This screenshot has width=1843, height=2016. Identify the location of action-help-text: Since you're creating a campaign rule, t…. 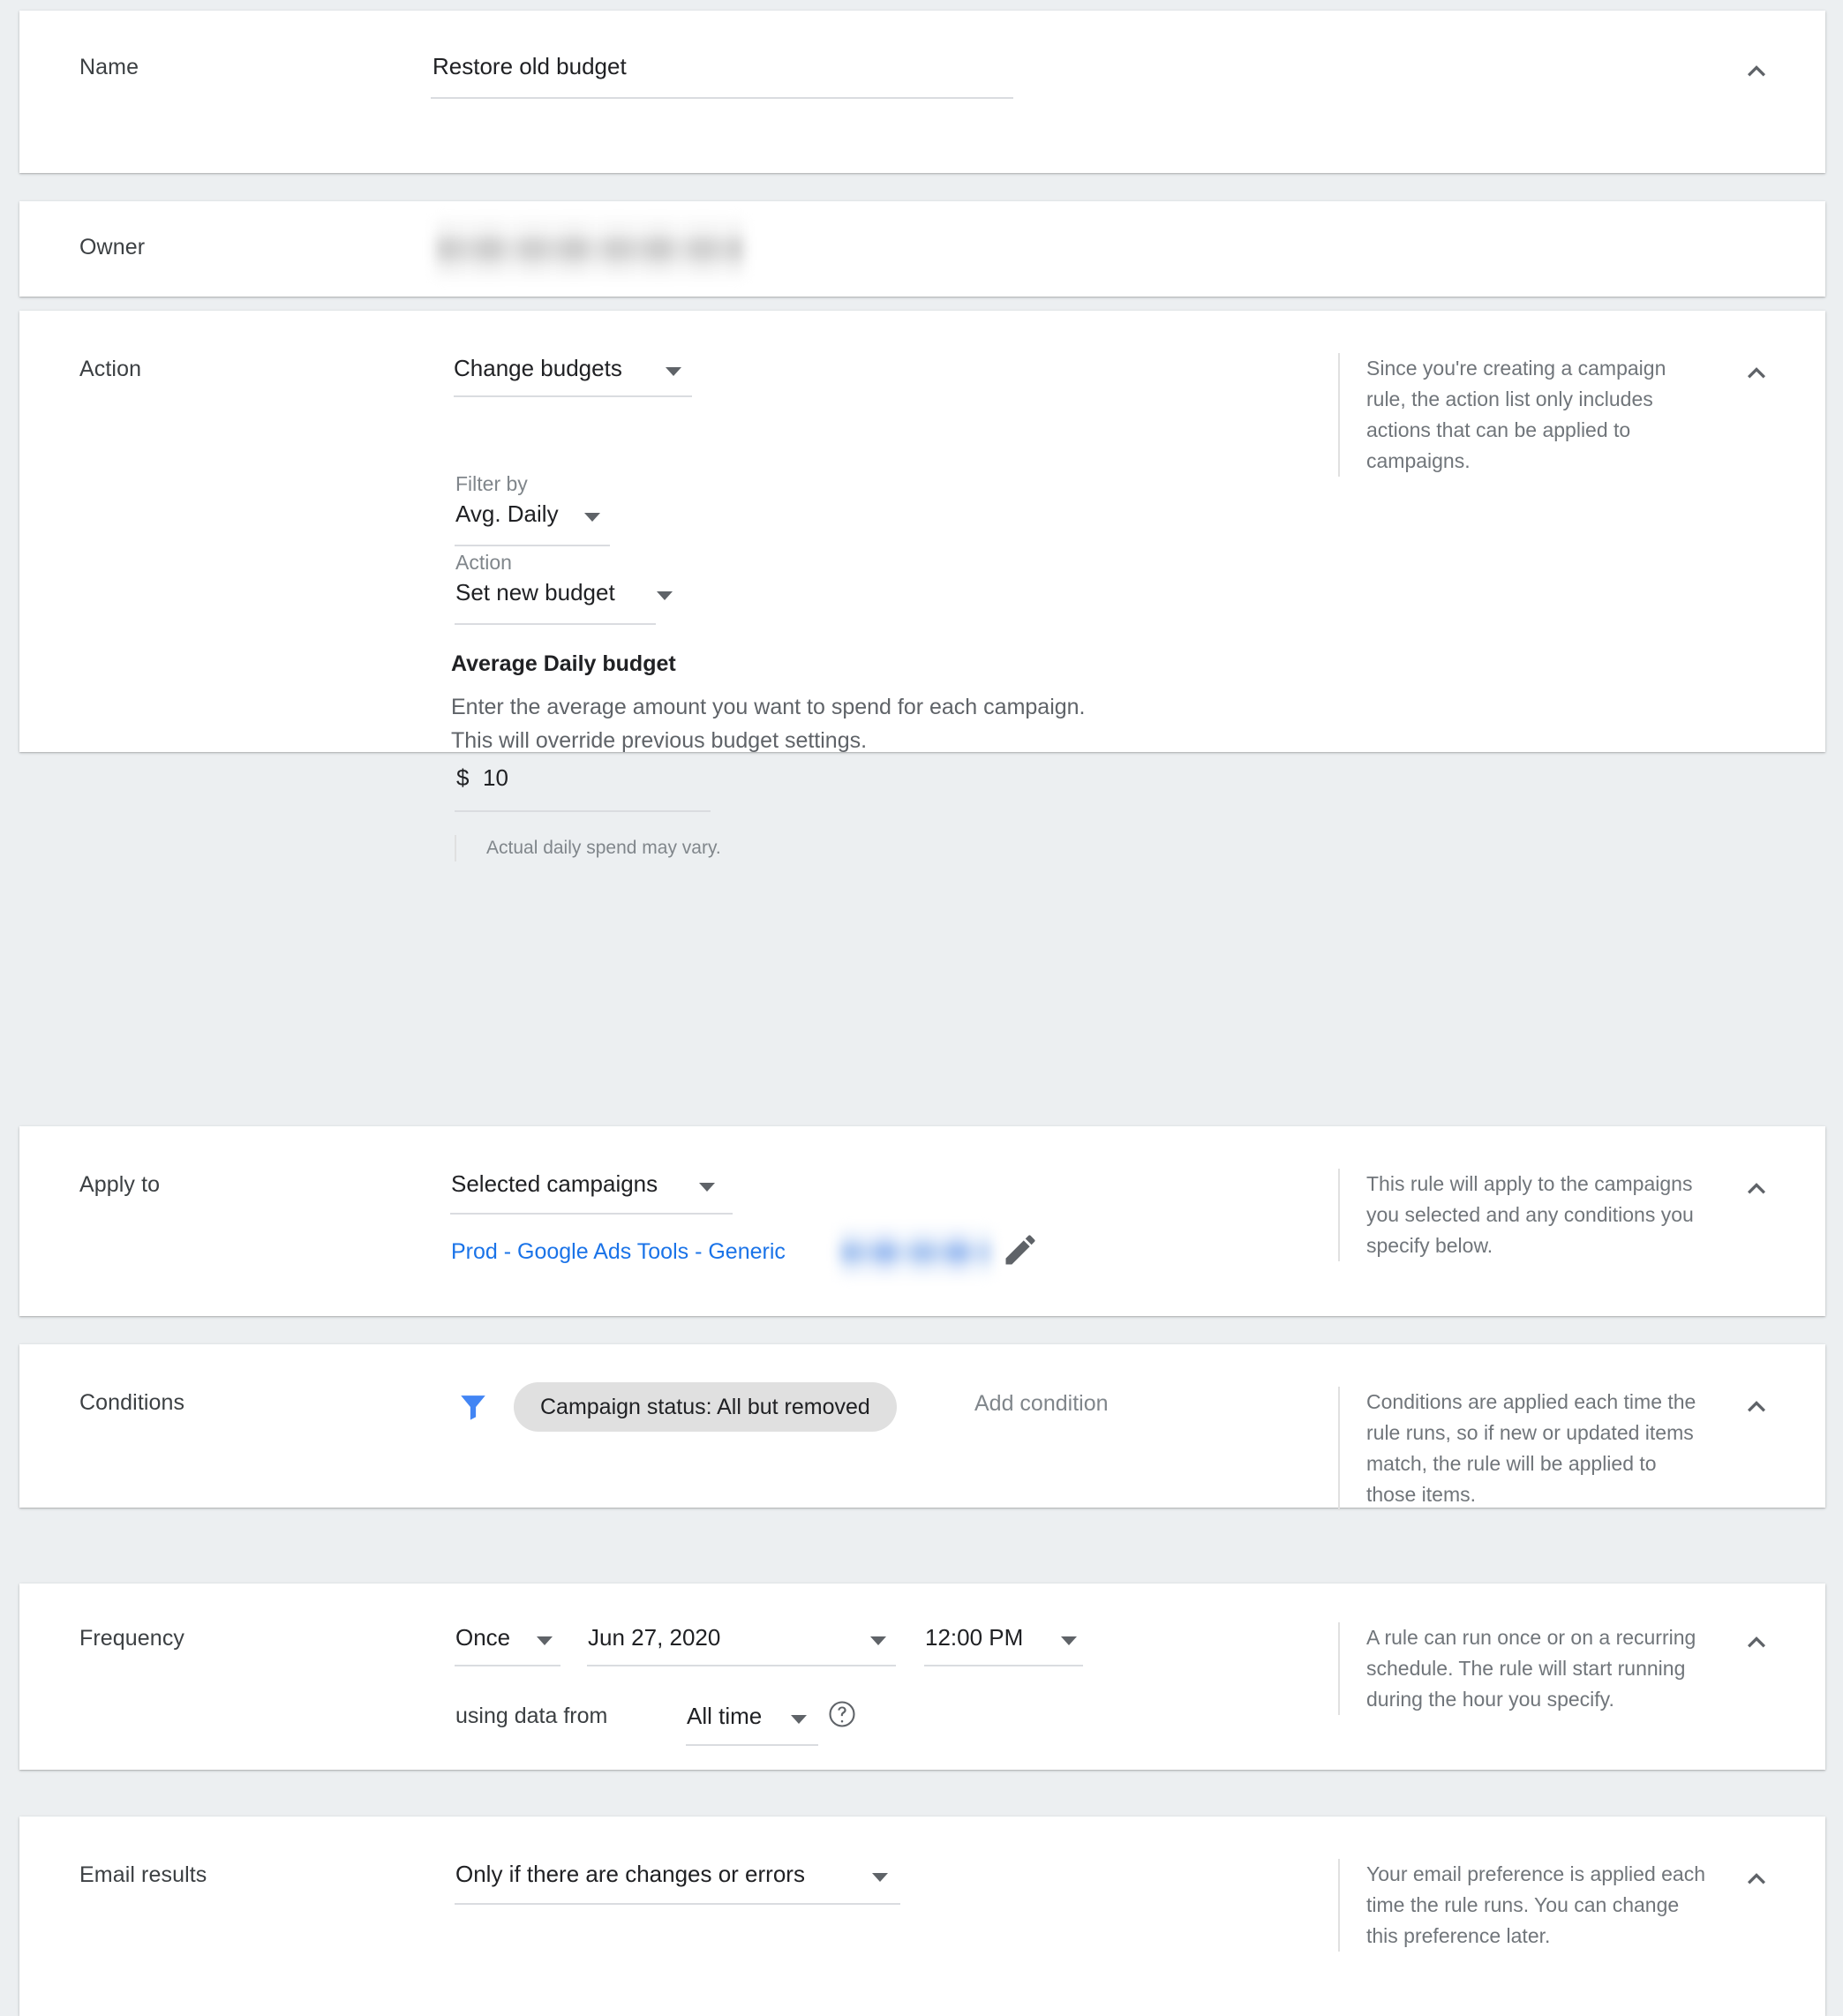
(1523, 415).